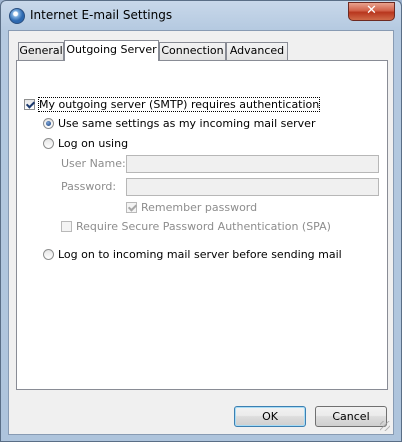 Image resolution: width=402 pixels, height=442 pixels. I want to click on password-input, so click(252, 187).